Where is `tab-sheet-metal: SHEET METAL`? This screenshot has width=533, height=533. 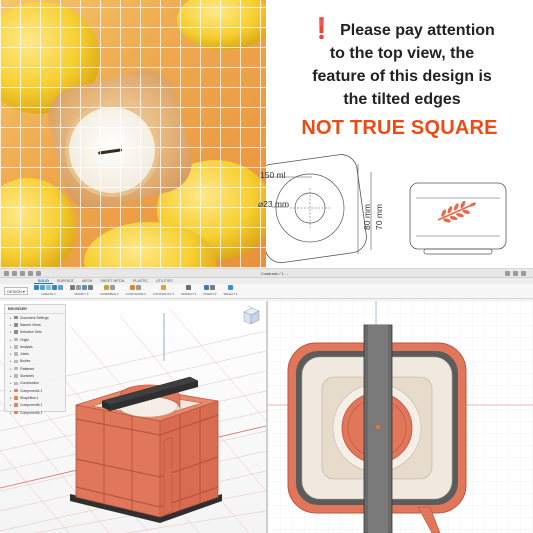 tab-sheet-metal: SHEET METAL is located at coordinates (112, 281).